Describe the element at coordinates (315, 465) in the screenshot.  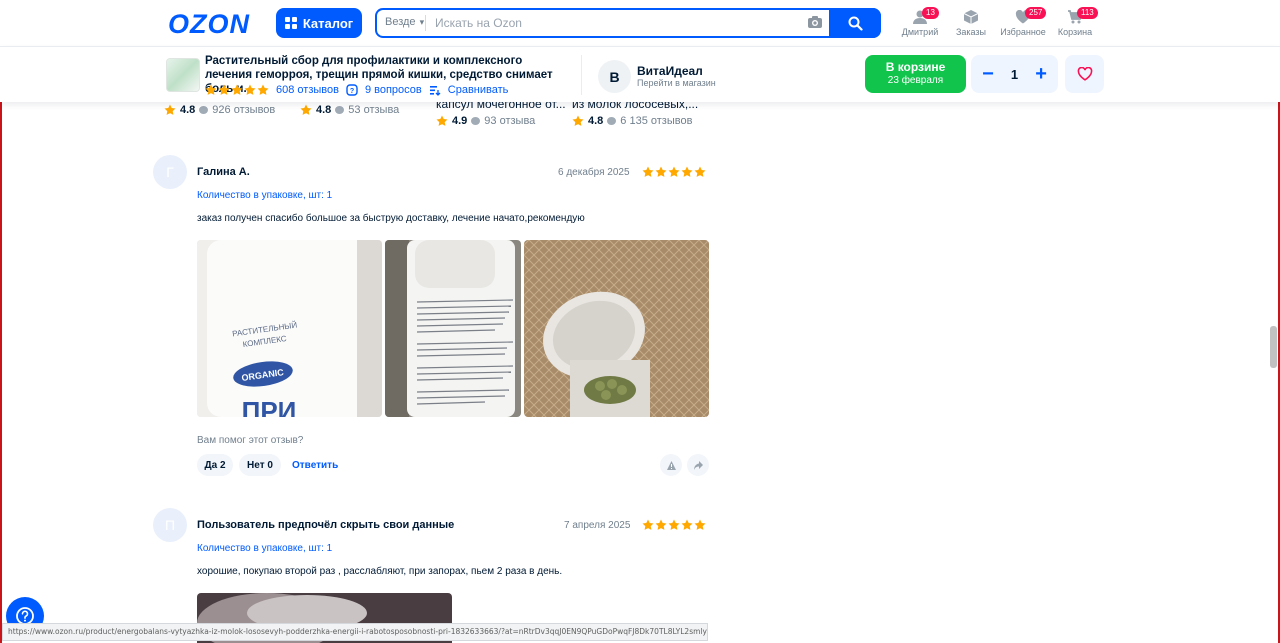
I see `reply-link: Ответить` at that location.